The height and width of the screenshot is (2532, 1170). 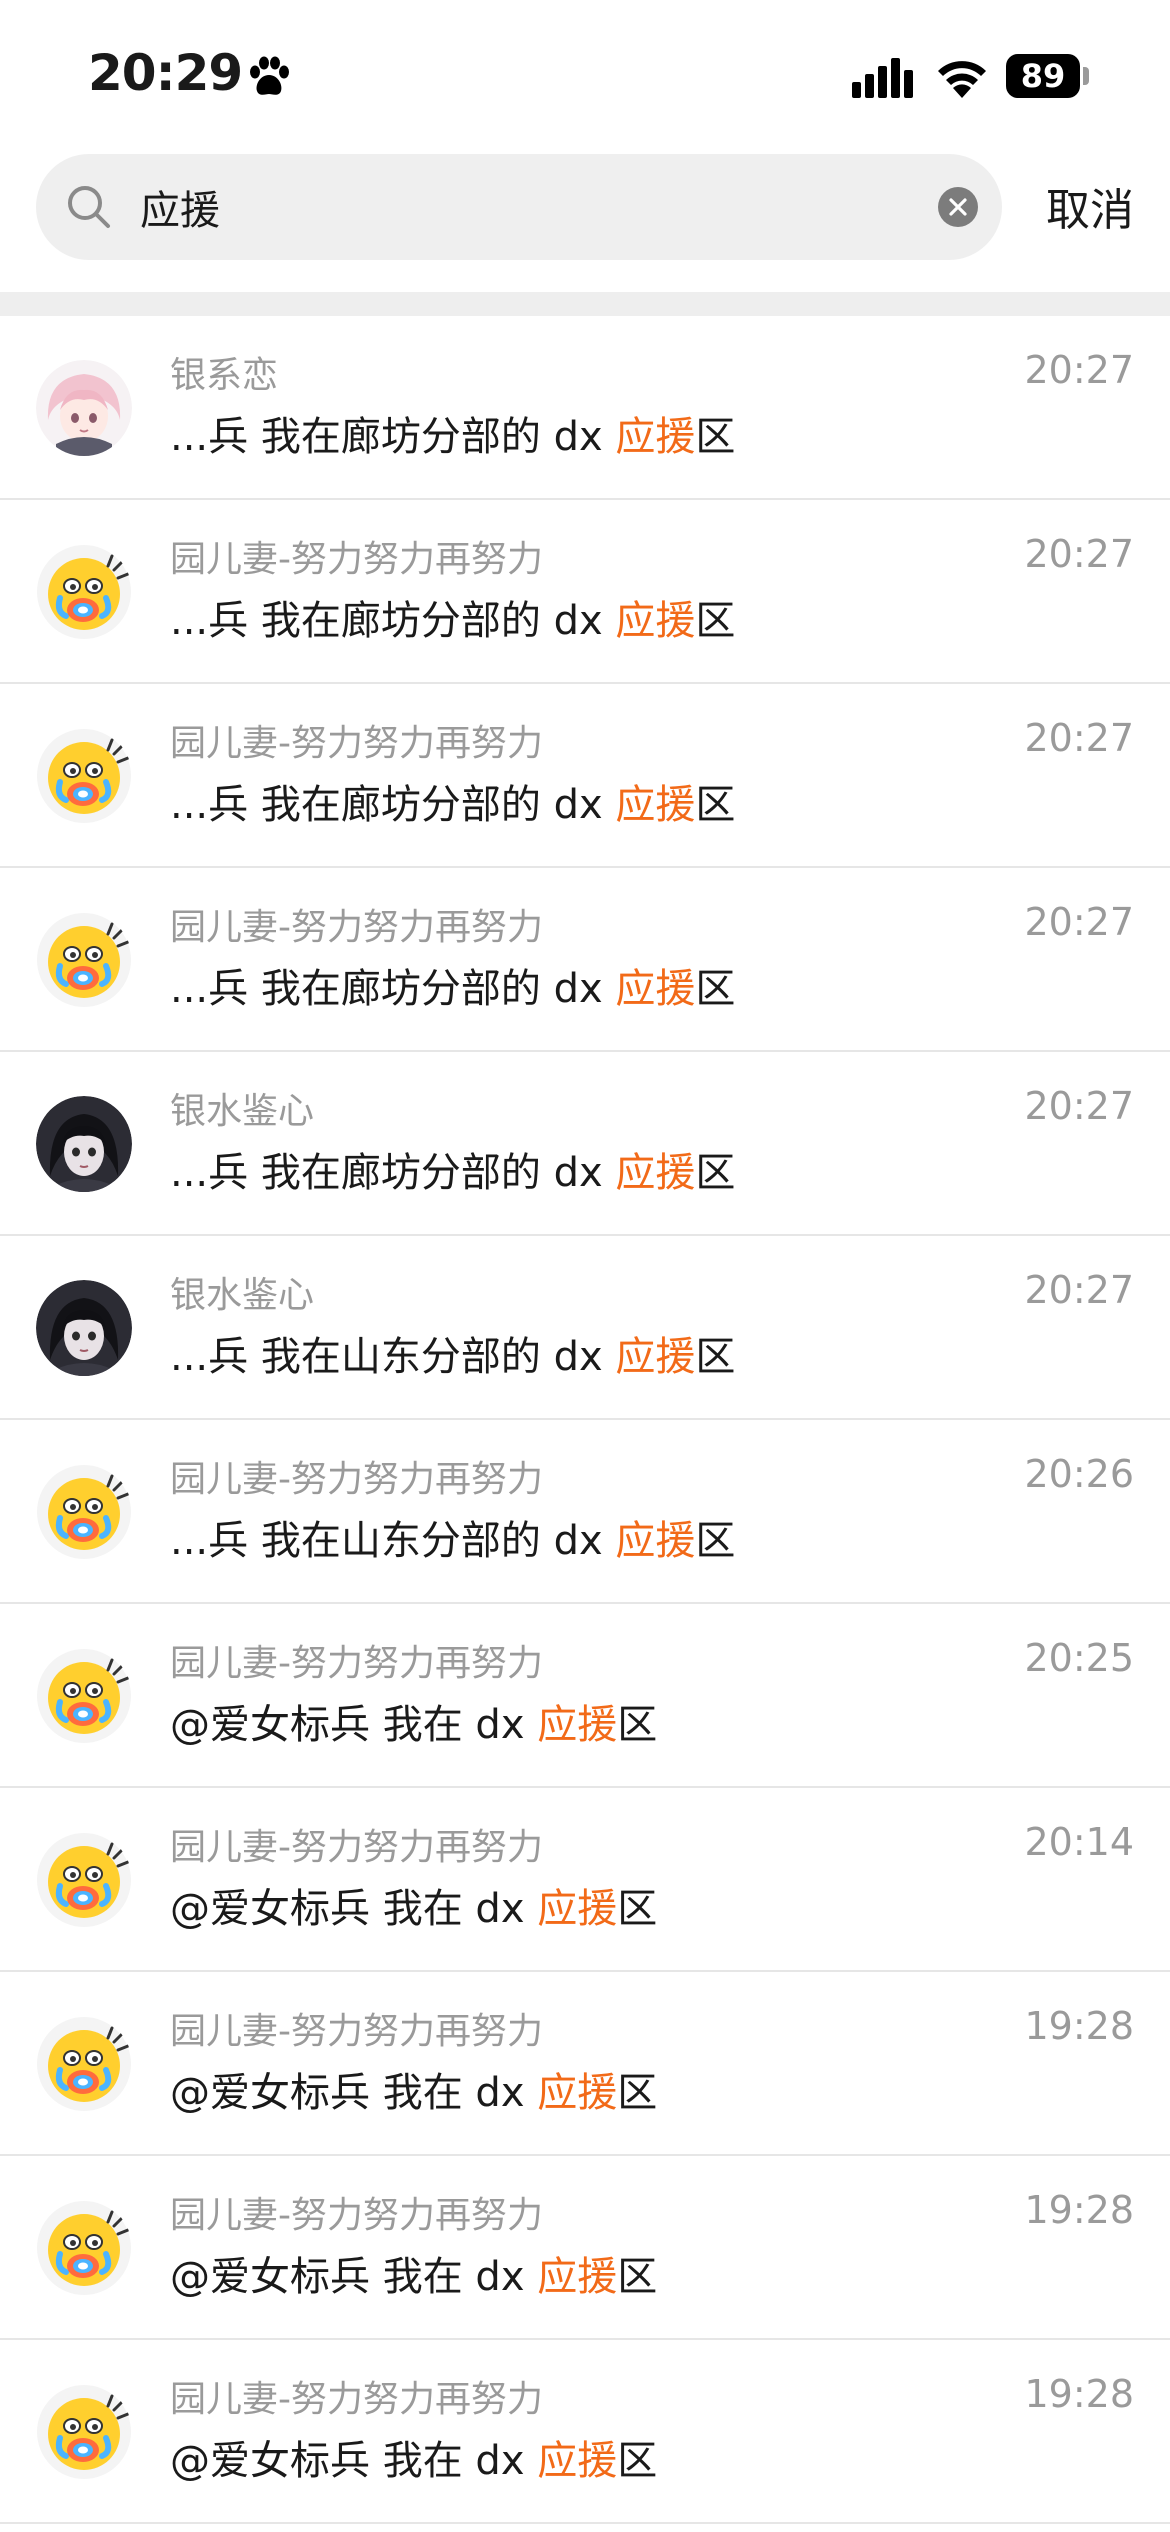 I want to click on search-result-item: 银系恋 ...兵 我在廊坊分部的 dx 应援区 20:27, so click(x=585, y=408).